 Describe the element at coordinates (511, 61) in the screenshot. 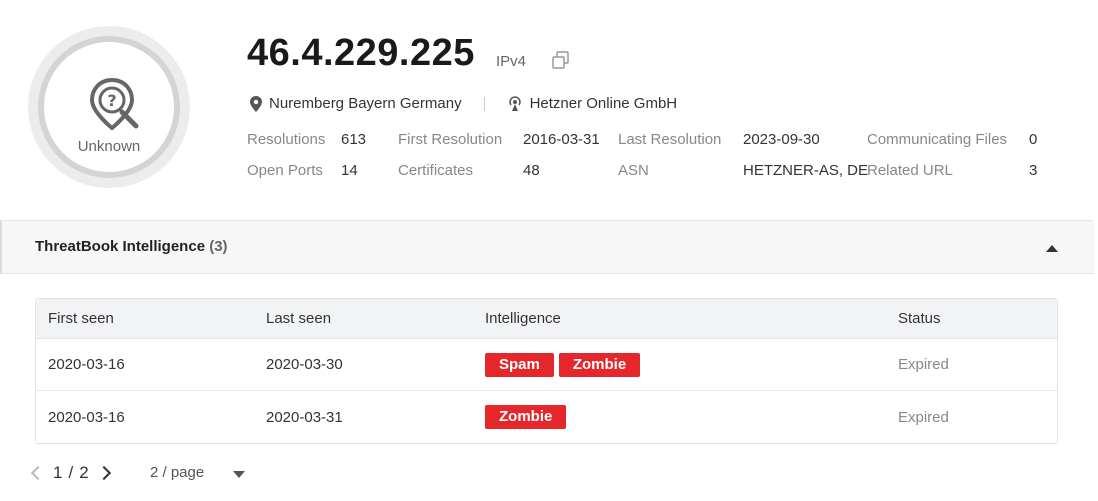

I see `ip-type: IPv4` at that location.